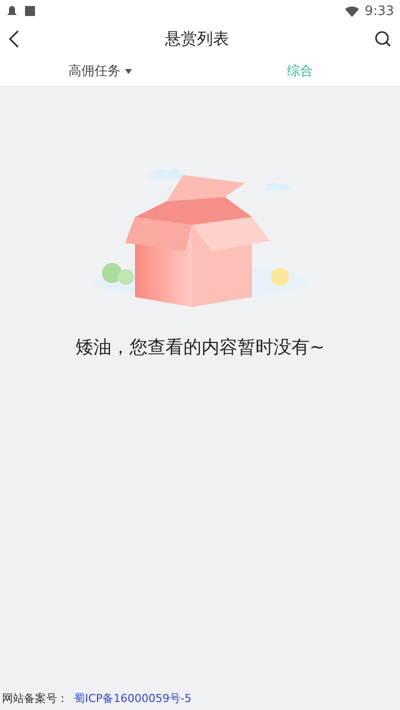 The width and height of the screenshot is (400, 710). Describe the element at coordinates (197, 39) in the screenshot. I see `page-title: 悬赏列表` at that location.